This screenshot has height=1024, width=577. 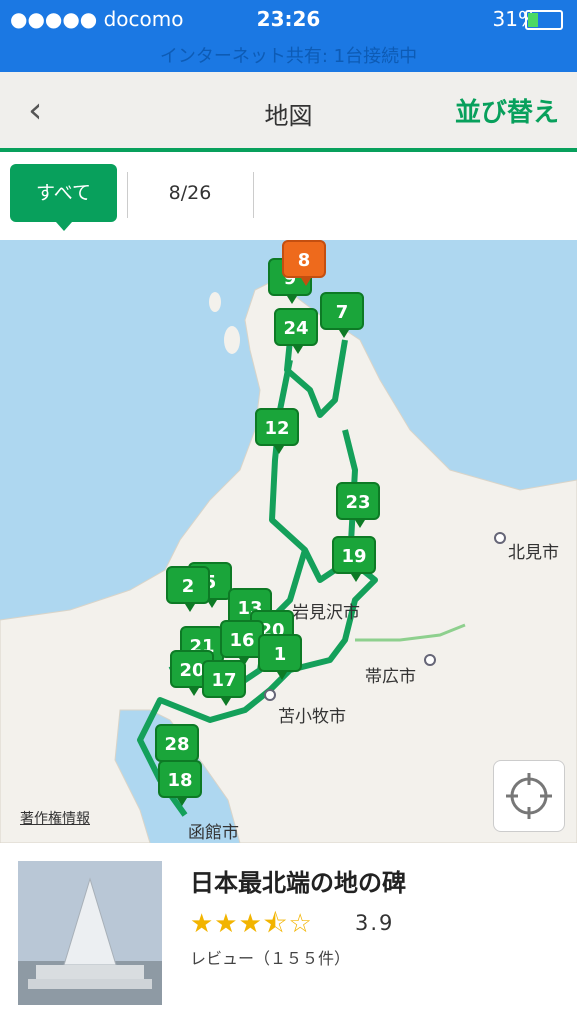 What do you see at coordinates (296, 331) in the screenshot?
I see `map-pin: 24` at bounding box center [296, 331].